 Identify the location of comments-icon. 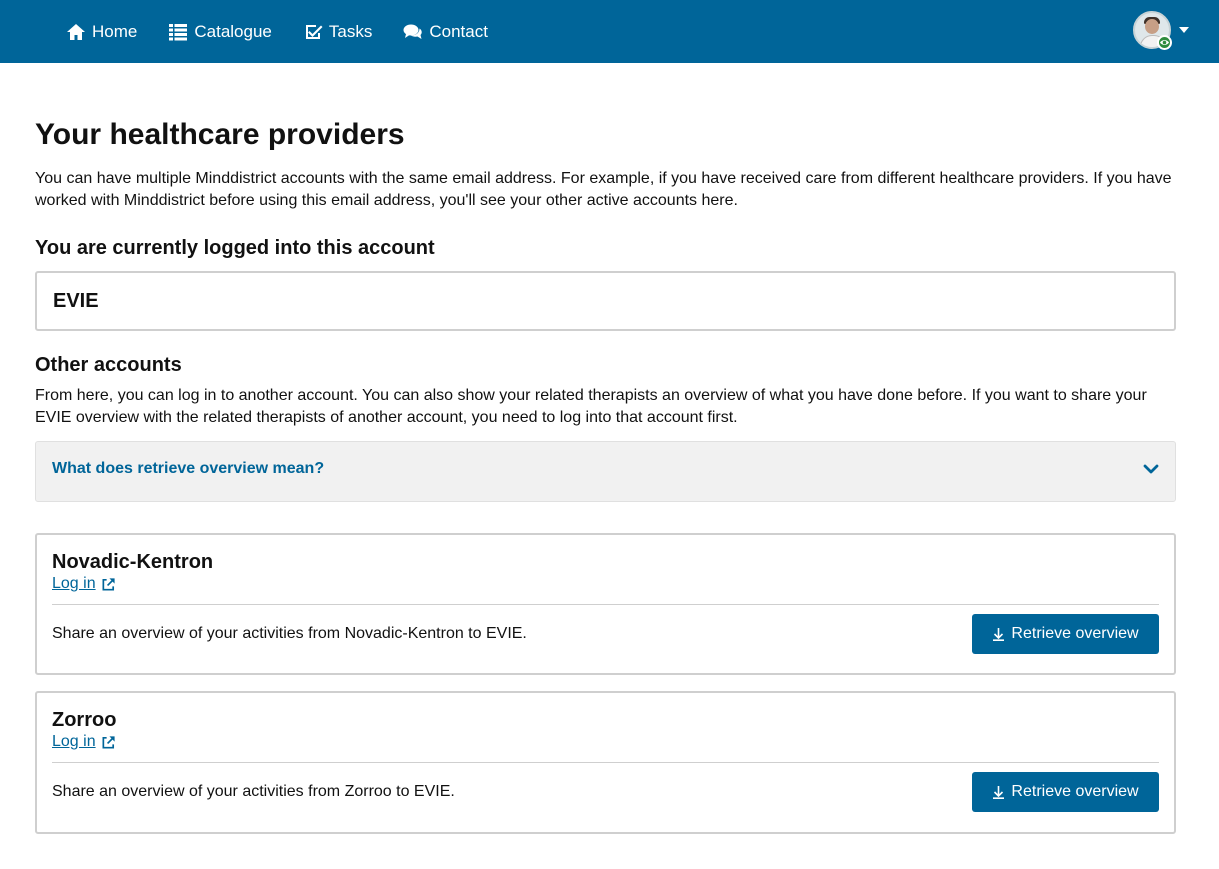
(413, 32).